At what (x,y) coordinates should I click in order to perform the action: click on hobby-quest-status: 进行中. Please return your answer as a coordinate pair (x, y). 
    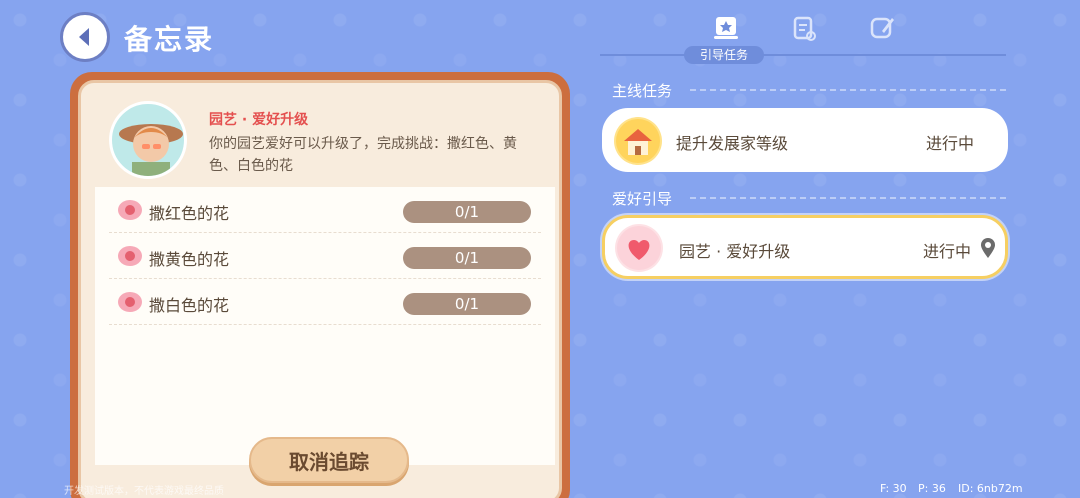
    Looking at the image, I should click on (946, 251).